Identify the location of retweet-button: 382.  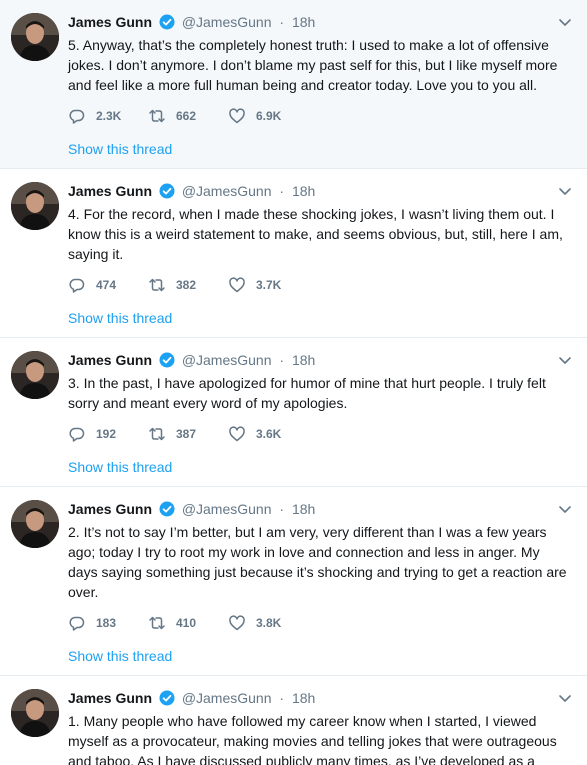
(188, 285).